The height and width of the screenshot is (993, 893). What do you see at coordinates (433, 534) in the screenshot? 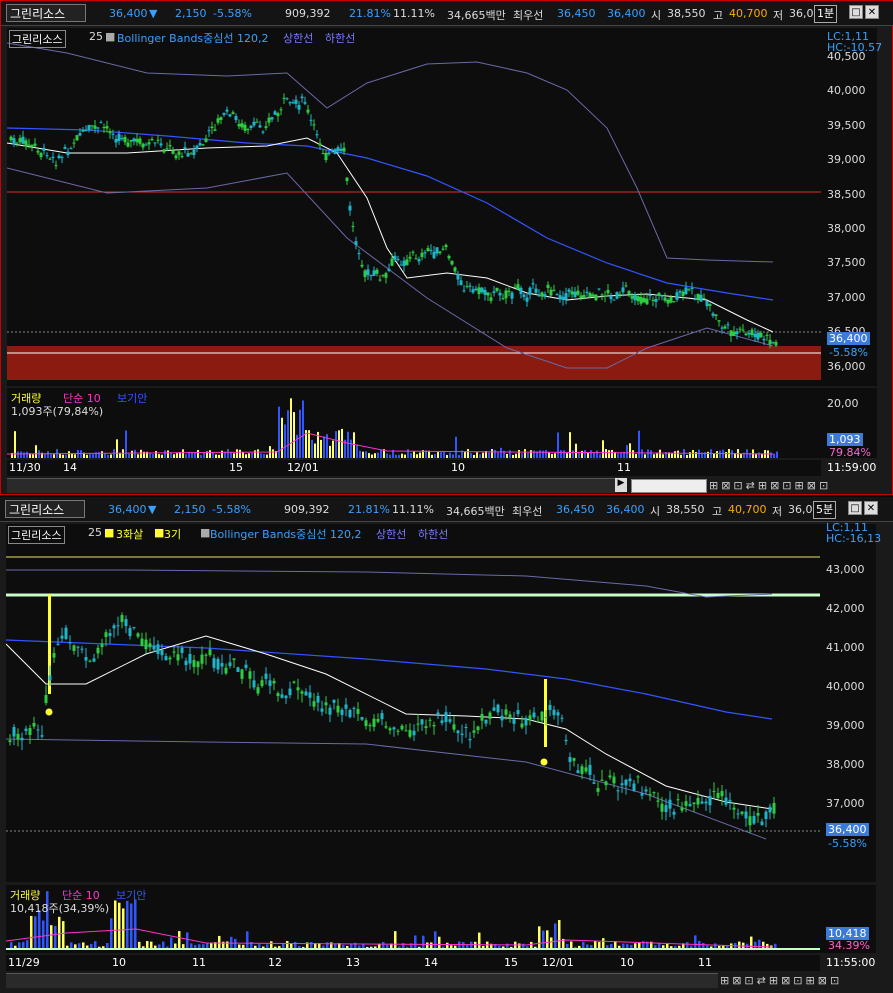
I see `legend-lower: 하한선` at bounding box center [433, 534].